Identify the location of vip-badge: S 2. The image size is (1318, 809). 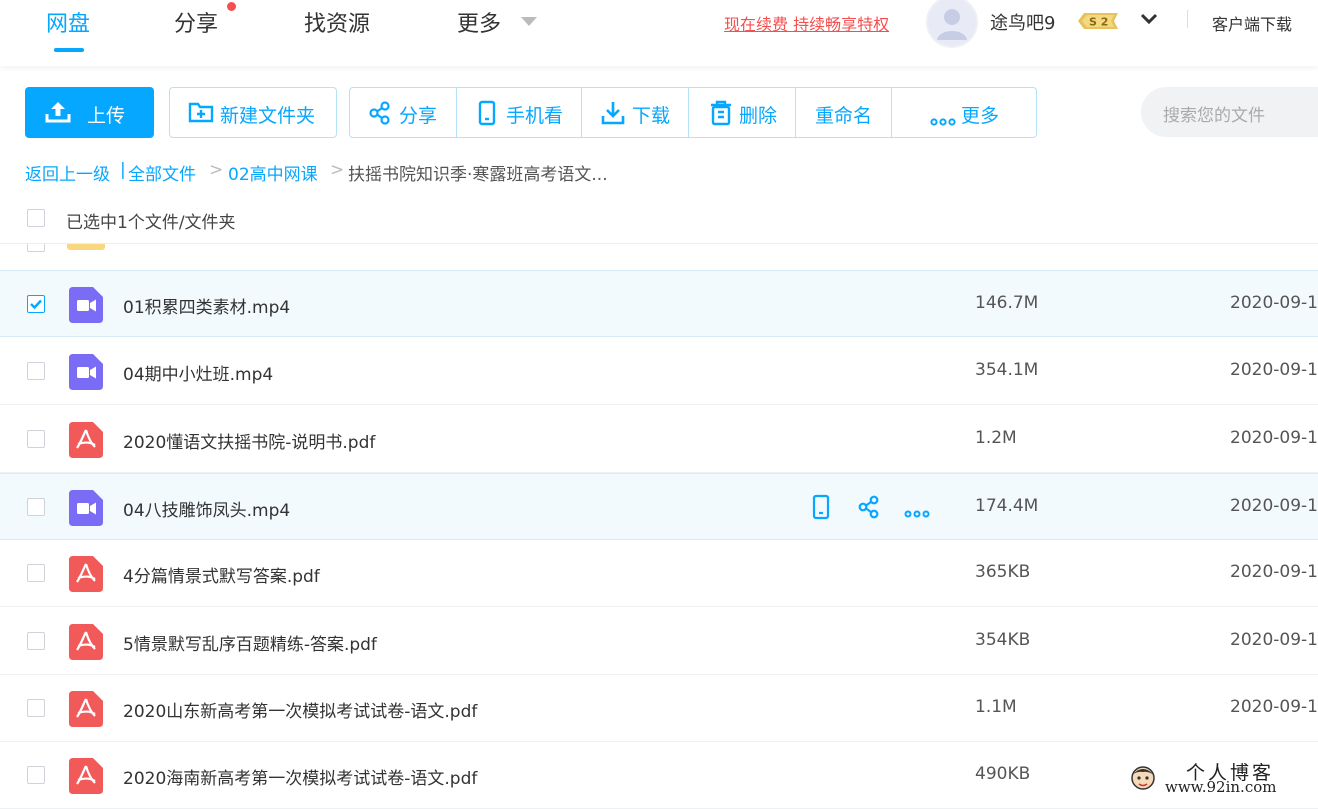
(1098, 21).